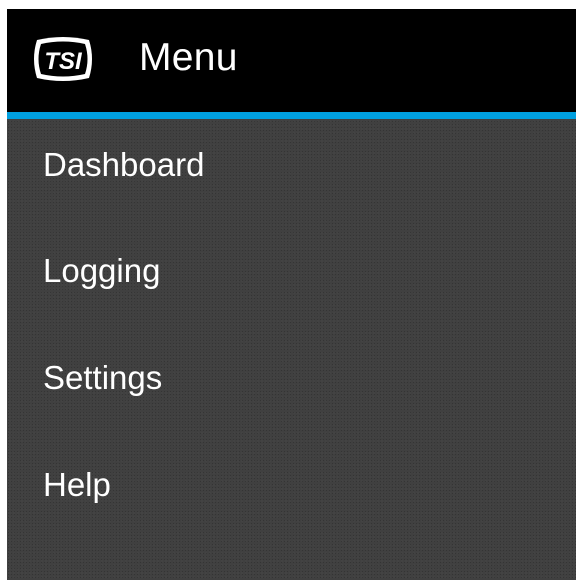 Image resolution: width=576 pixels, height=580 pixels. What do you see at coordinates (63, 61) in the screenshot?
I see `tsi-logo-text: TSI` at bounding box center [63, 61].